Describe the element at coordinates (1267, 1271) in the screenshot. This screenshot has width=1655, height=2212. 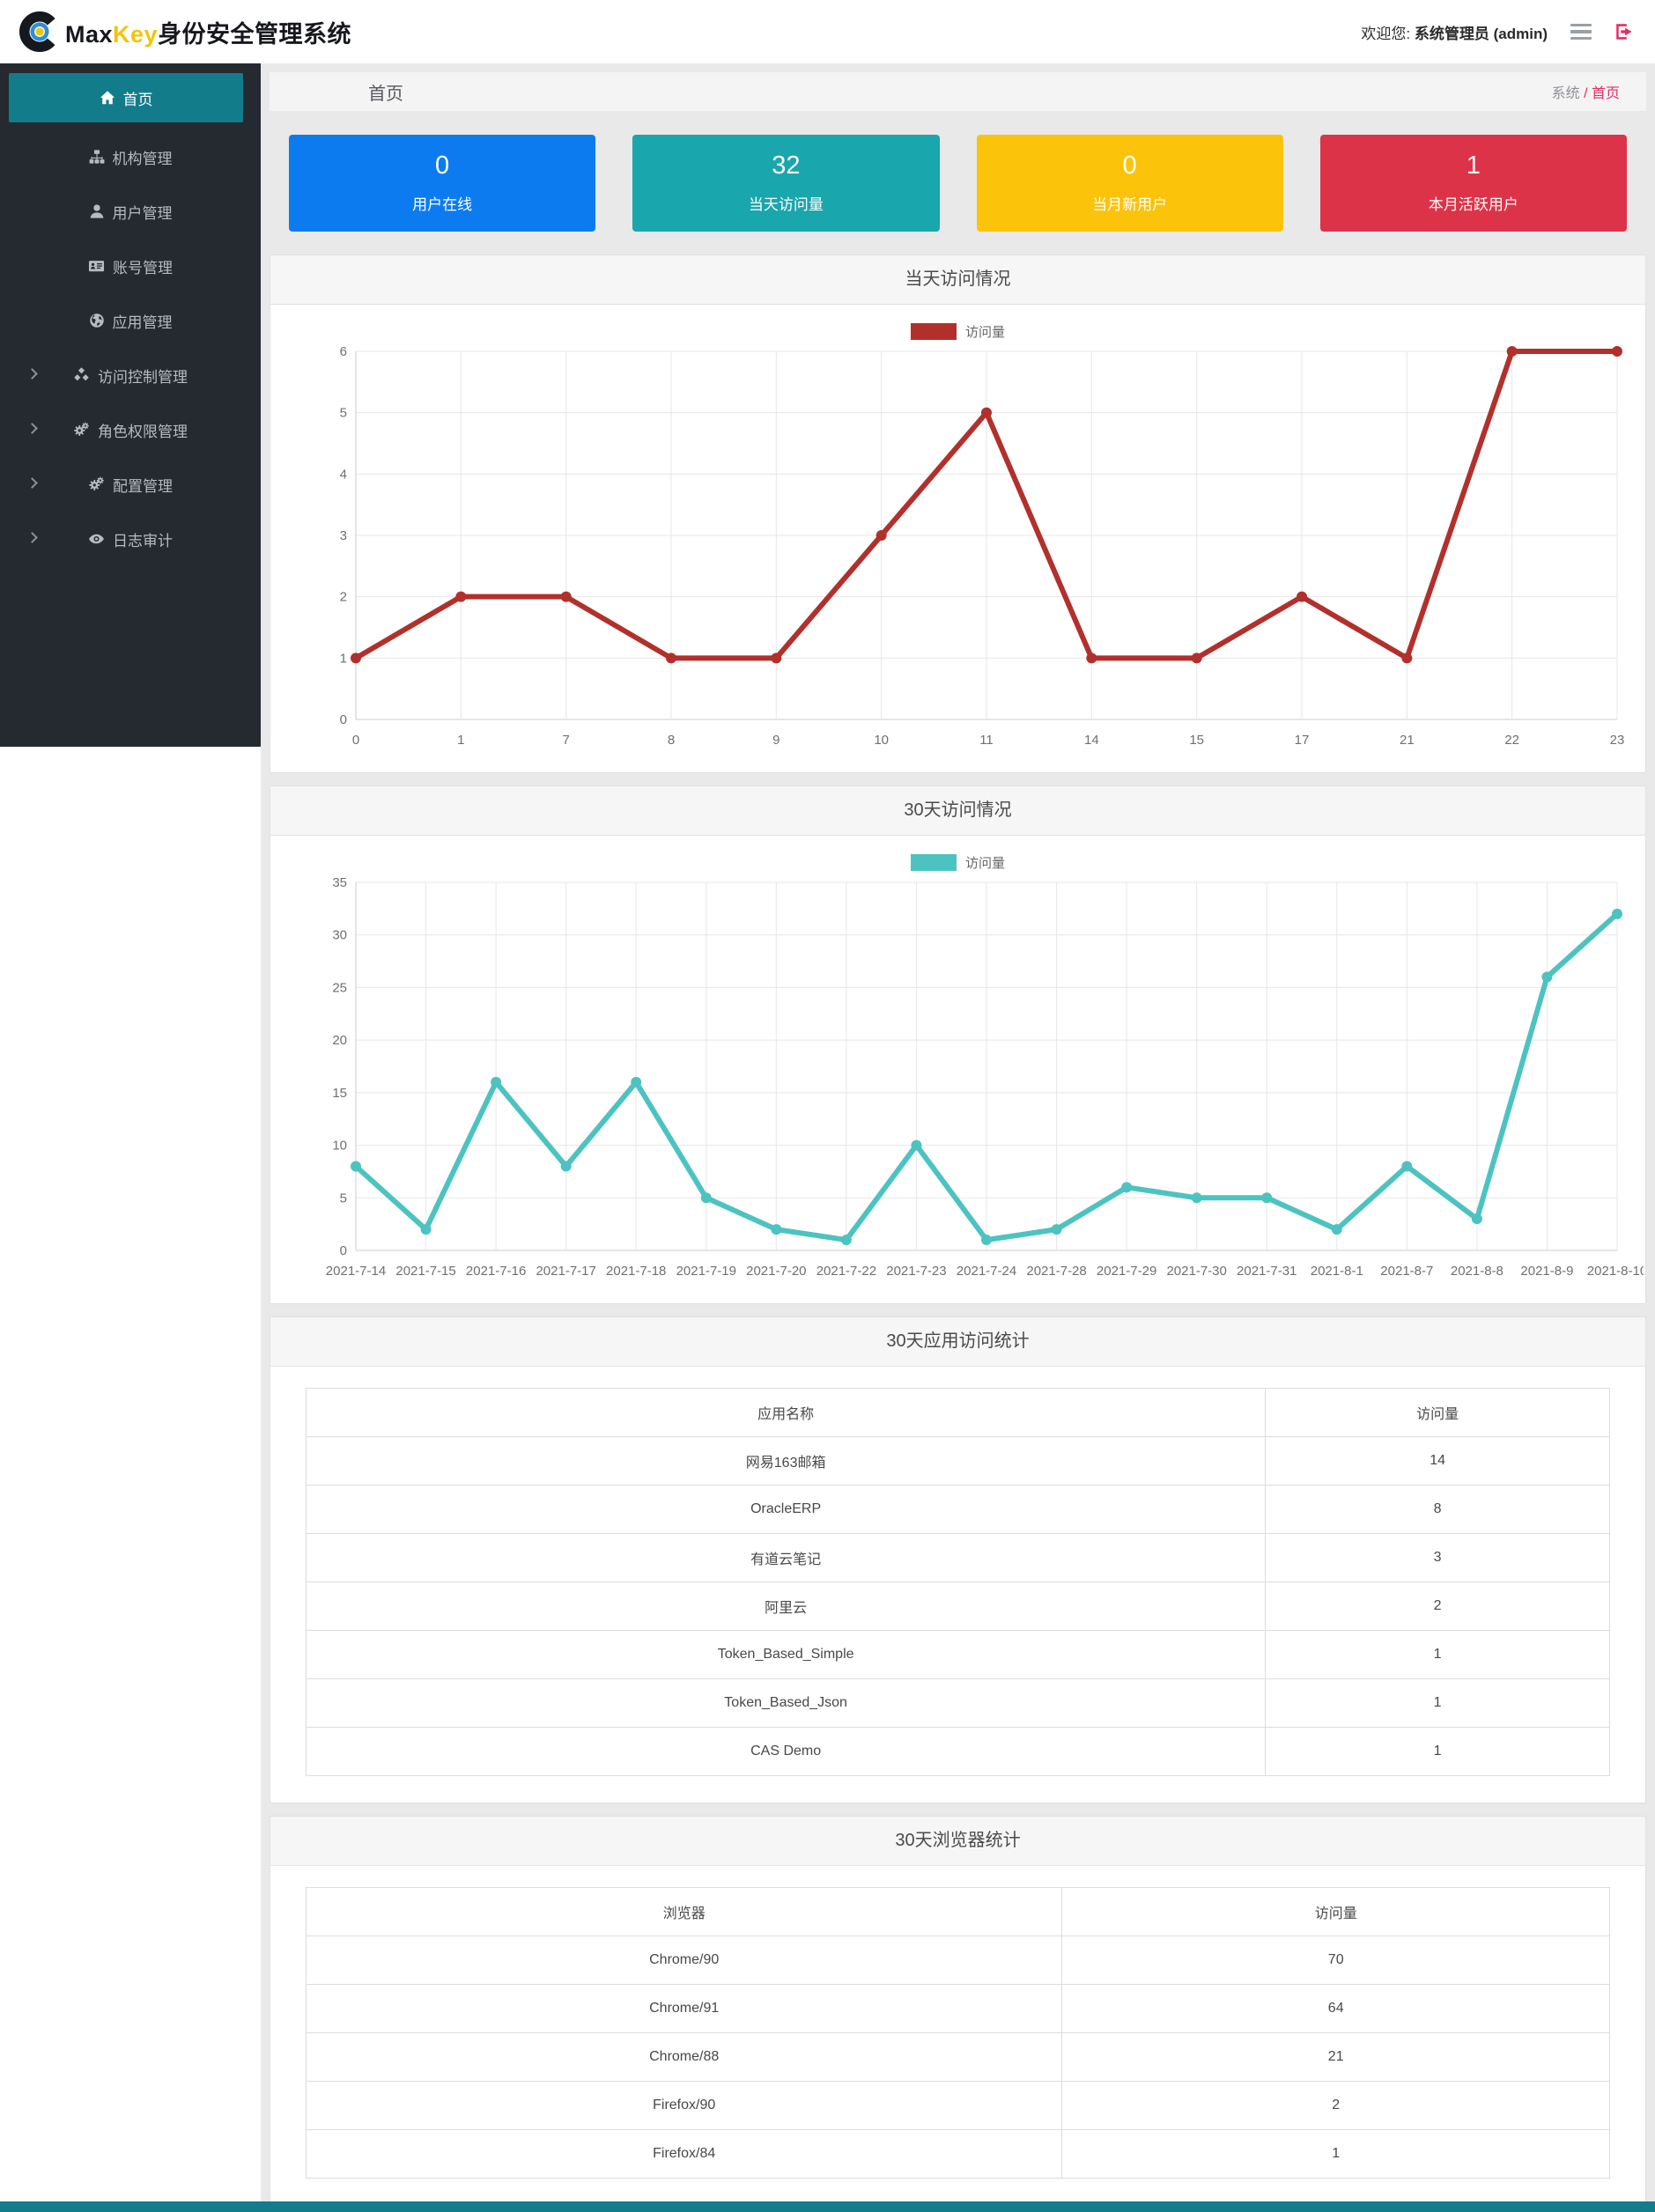
I see `svg-text: 2021-7-31` at that location.